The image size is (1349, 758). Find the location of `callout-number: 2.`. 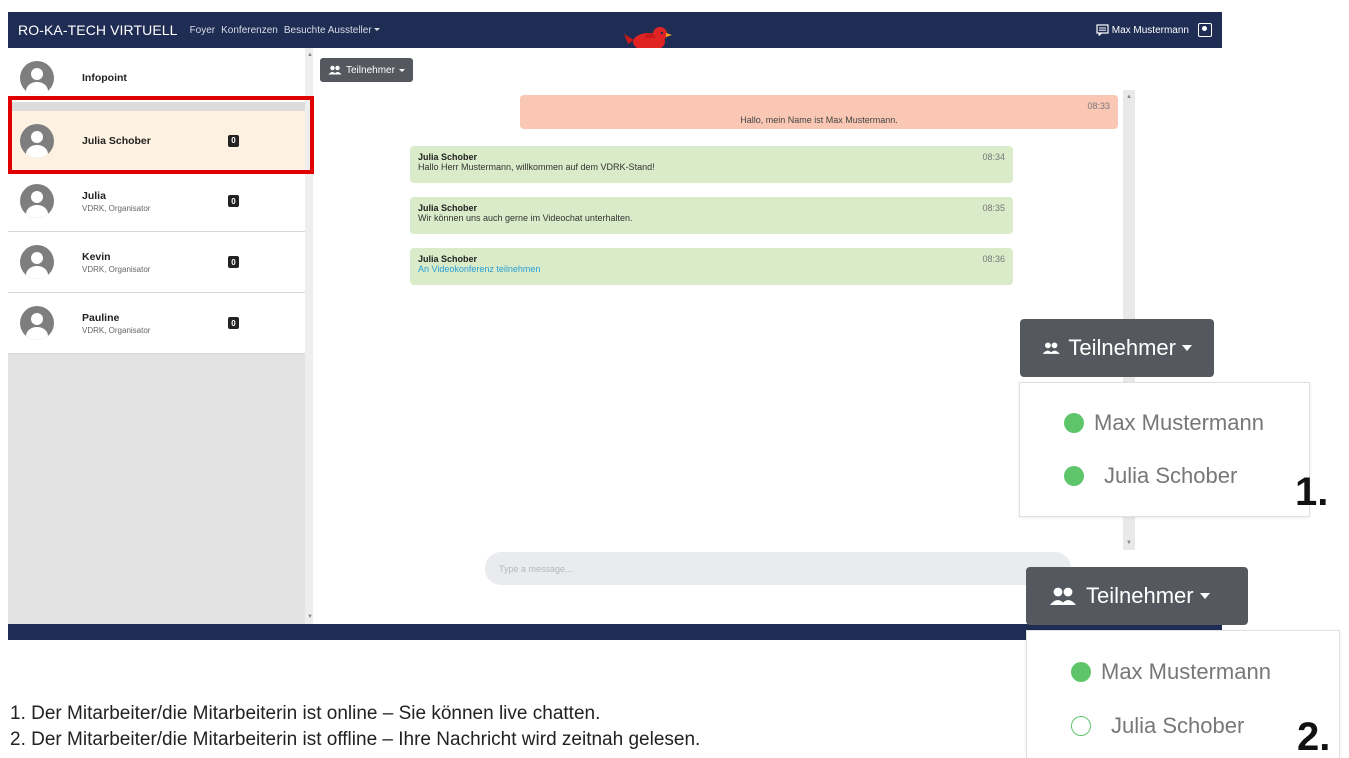

callout-number: 2. is located at coordinates (1314, 736).